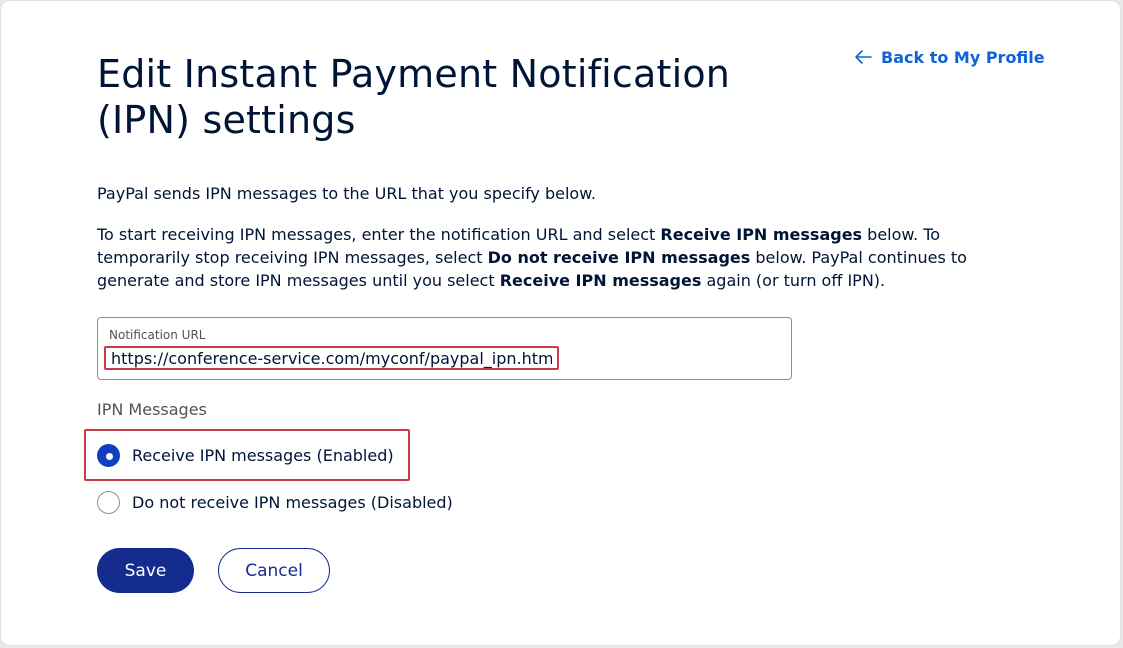 This screenshot has height=648, width=1123. What do you see at coordinates (108, 455) in the screenshot?
I see `radio-button-checked` at bounding box center [108, 455].